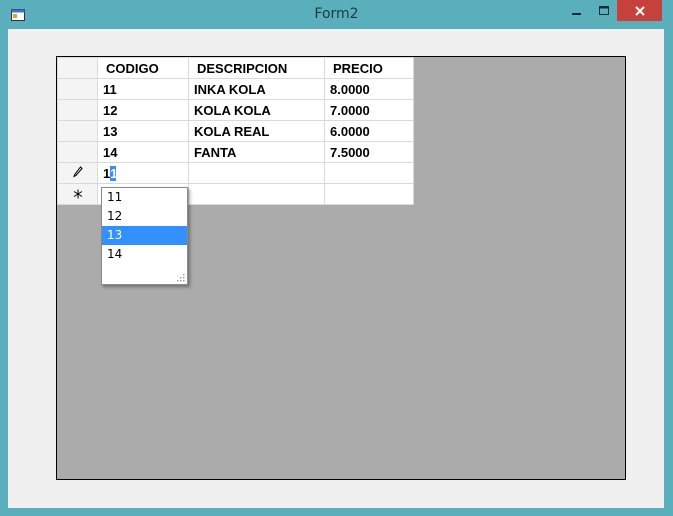 Image resolution: width=673 pixels, height=516 pixels. Describe the element at coordinates (143, 68) in the screenshot. I see `column-header-codigo: CODIGO` at that location.